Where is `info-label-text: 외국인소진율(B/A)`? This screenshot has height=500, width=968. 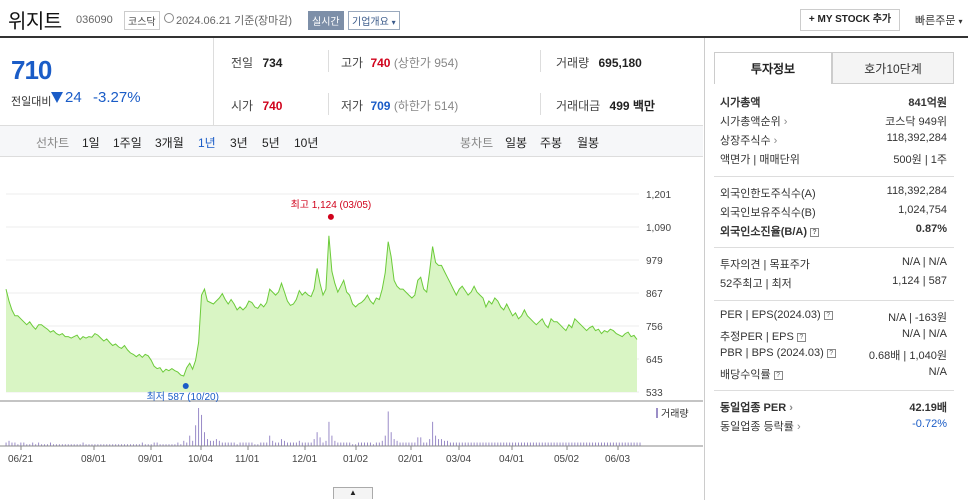
info-label-text: 외국인소진율(B/A) is located at coordinates (763, 232).